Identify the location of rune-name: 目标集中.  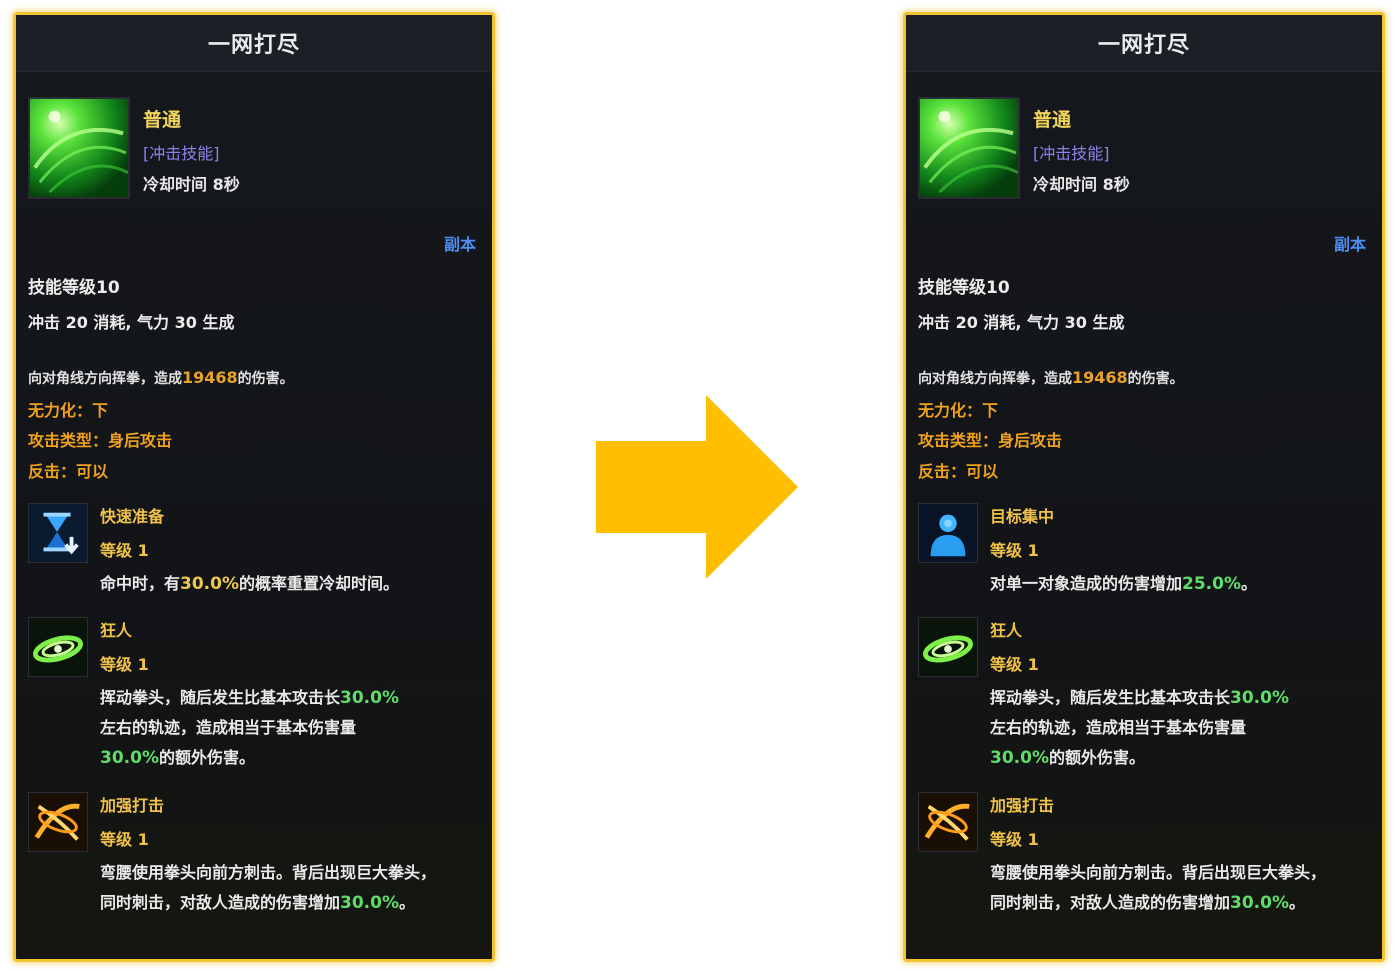
(1022, 516).